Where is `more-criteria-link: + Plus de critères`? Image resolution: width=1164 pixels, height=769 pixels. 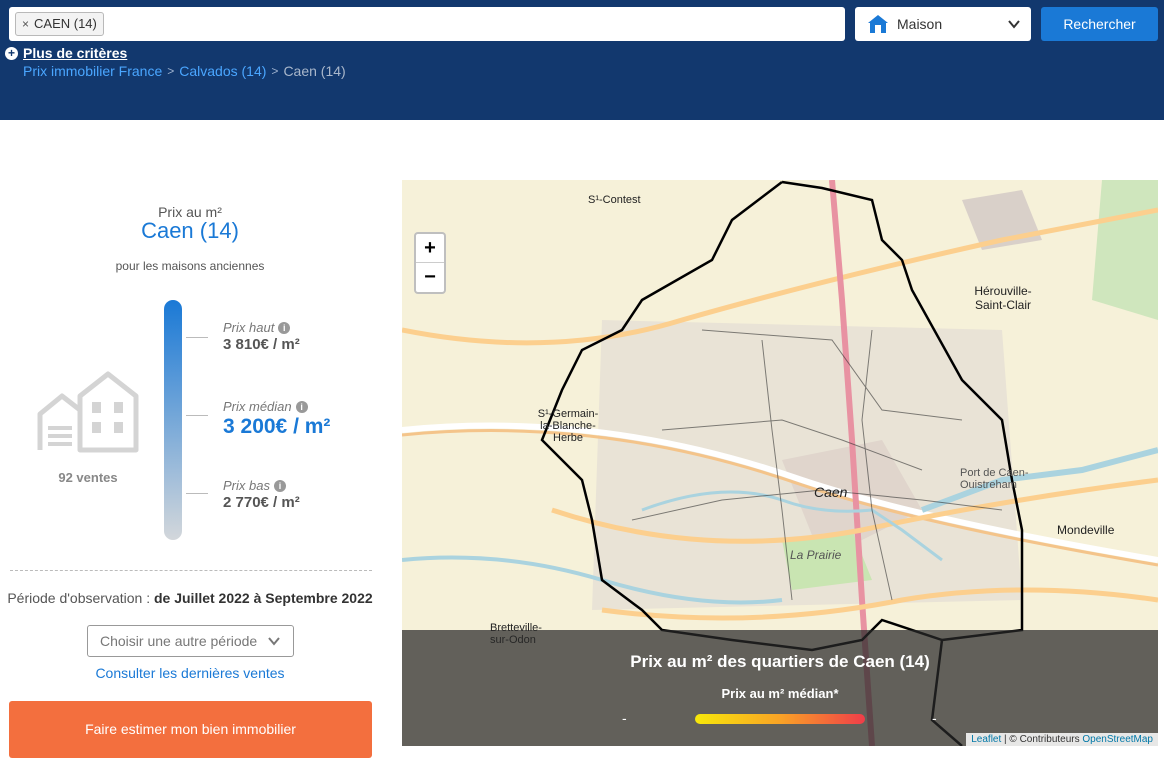
more-criteria-link: + Plus de critères is located at coordinates (66, 53).